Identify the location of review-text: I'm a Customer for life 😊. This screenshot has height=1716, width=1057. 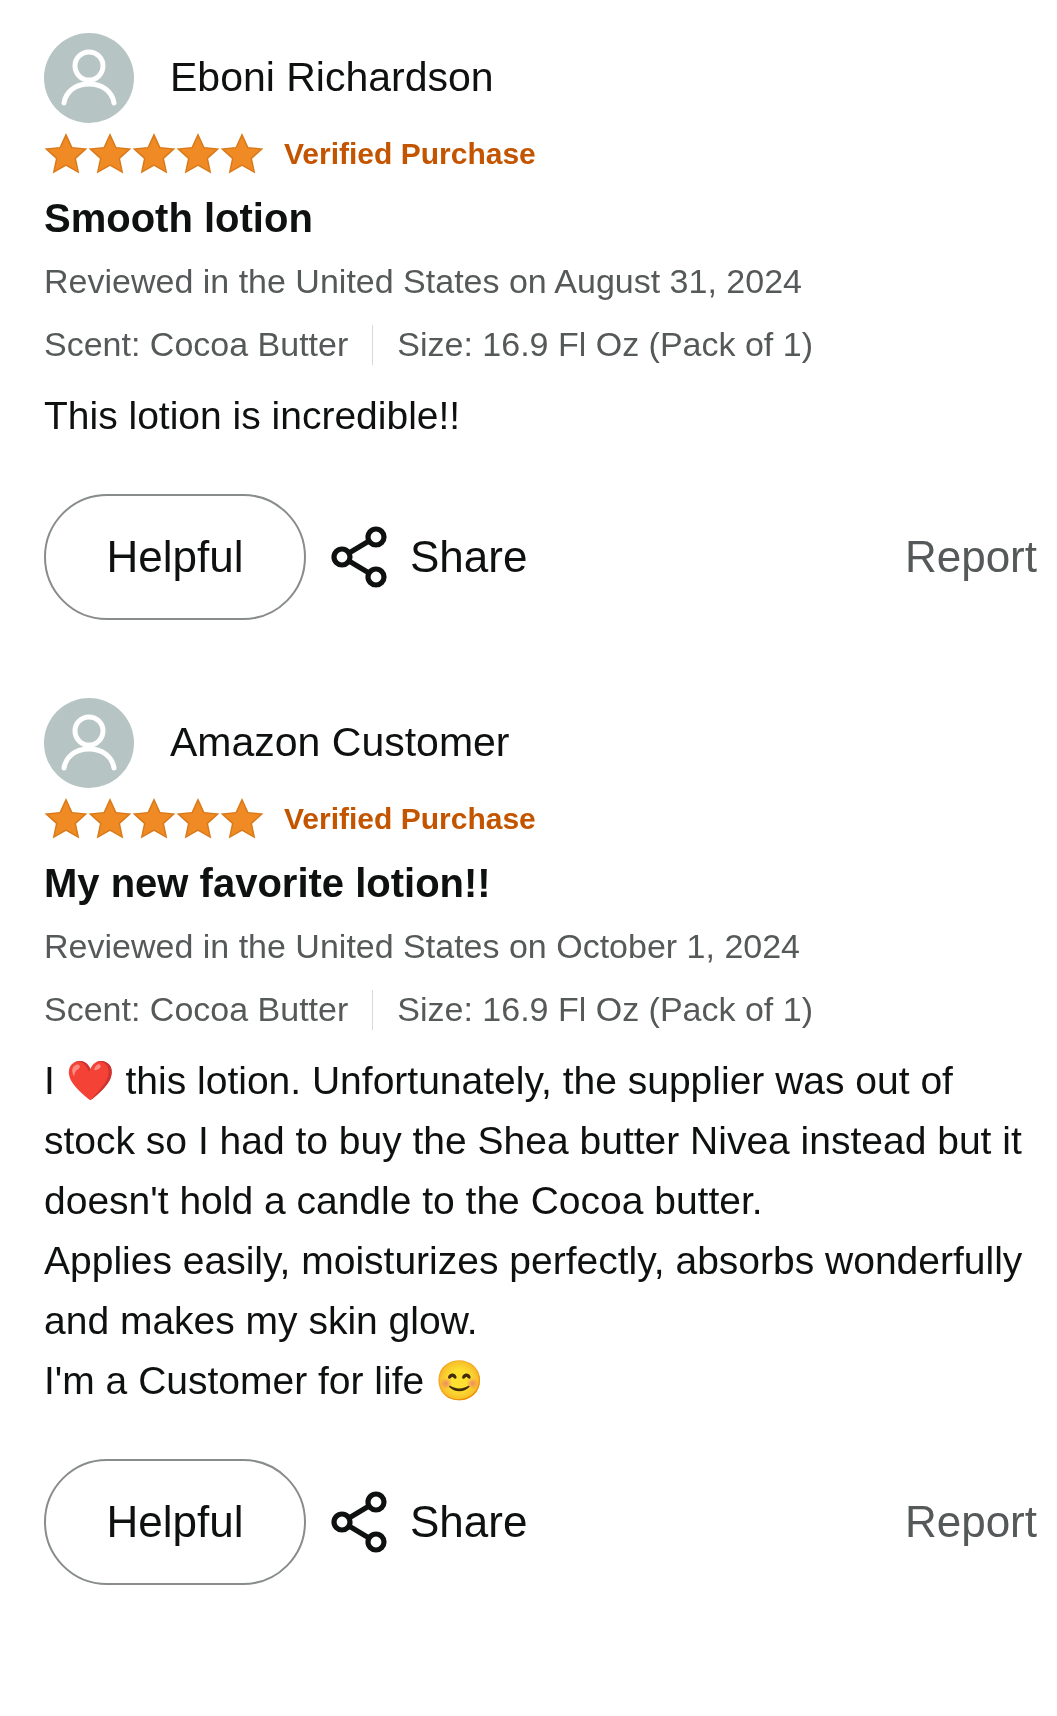
(265, 1381).